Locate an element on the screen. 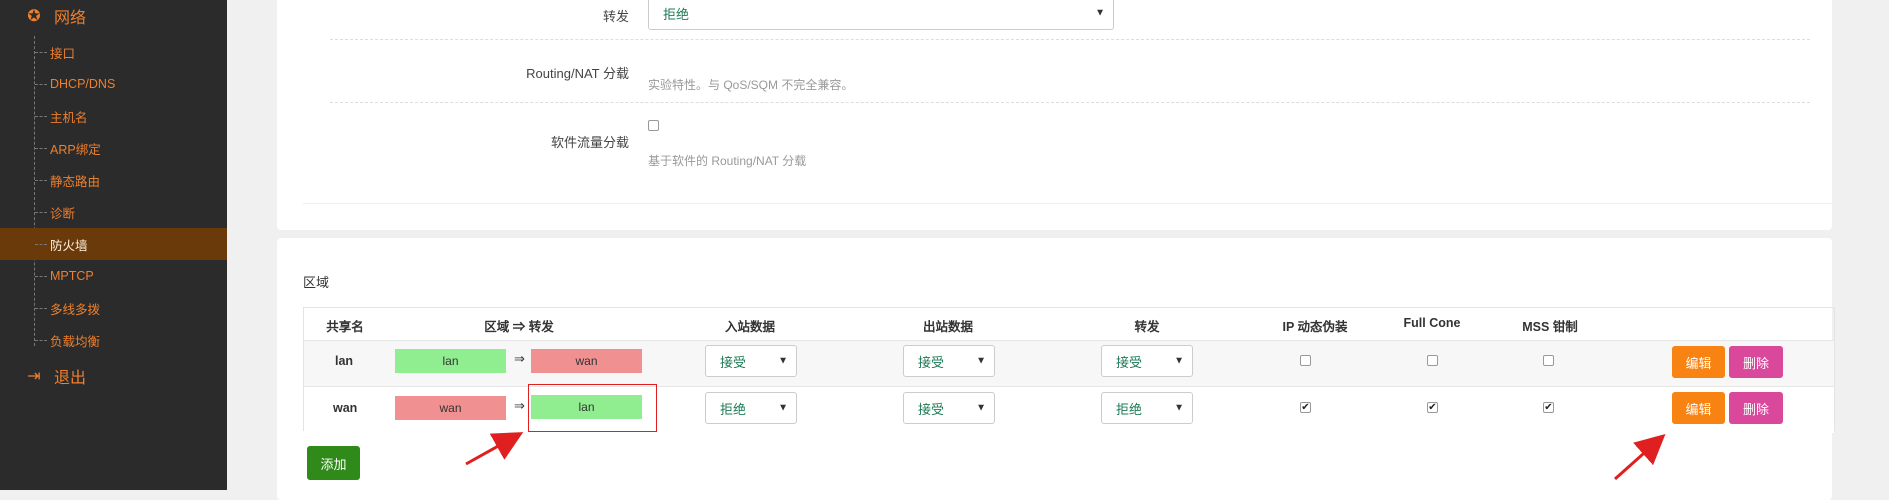  sidebar-item-label: 接口 is located at coordinates (63, 53).